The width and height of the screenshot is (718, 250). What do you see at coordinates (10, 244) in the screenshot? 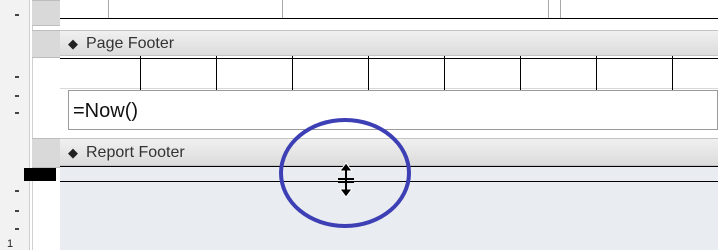
I see `ruler-number: 1` at bounding box center [10, 244].